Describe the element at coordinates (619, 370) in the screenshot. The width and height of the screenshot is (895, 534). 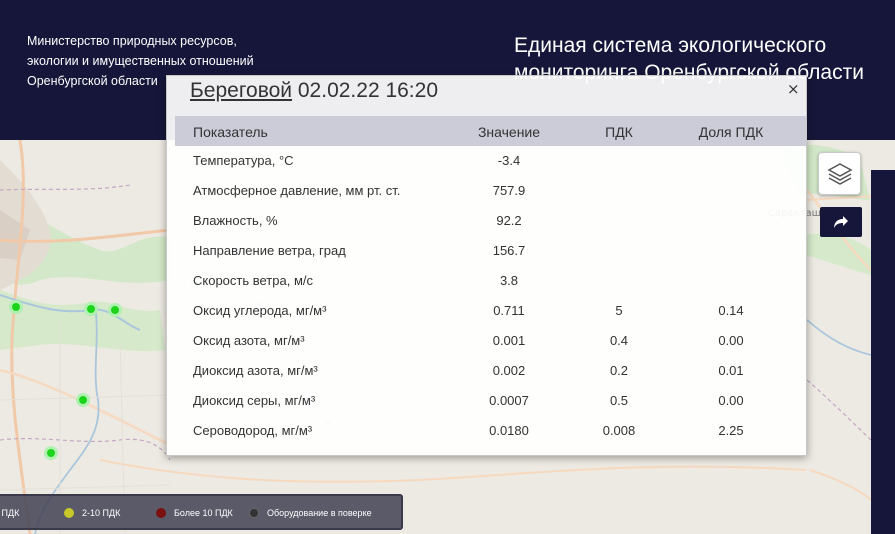
I see `indicator-pdk: 0.2` at that location.